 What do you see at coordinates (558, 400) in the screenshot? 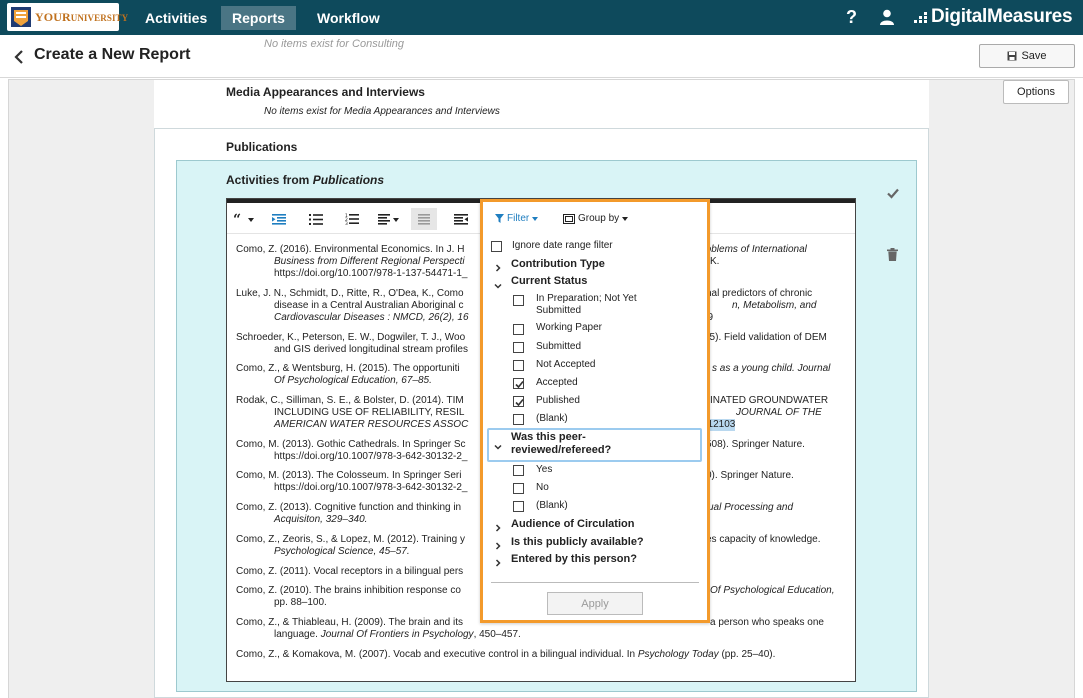
I see `status-option-label: Published` at bounding box center [558, 400].